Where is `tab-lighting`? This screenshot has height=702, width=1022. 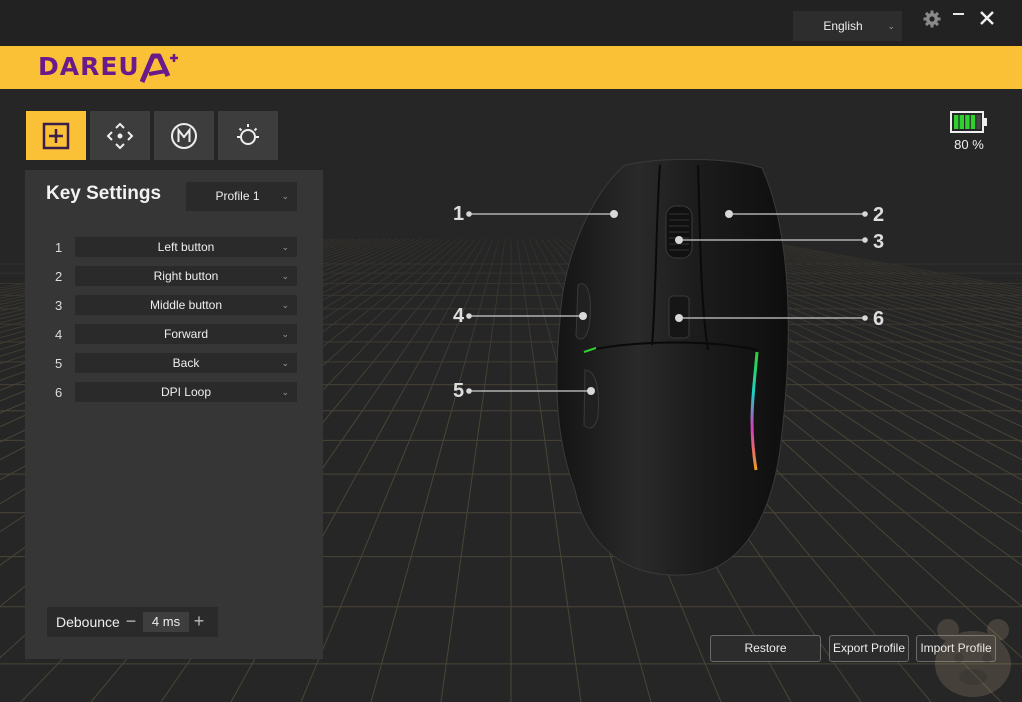 tab-lighting is located at coordinates (248, 135).